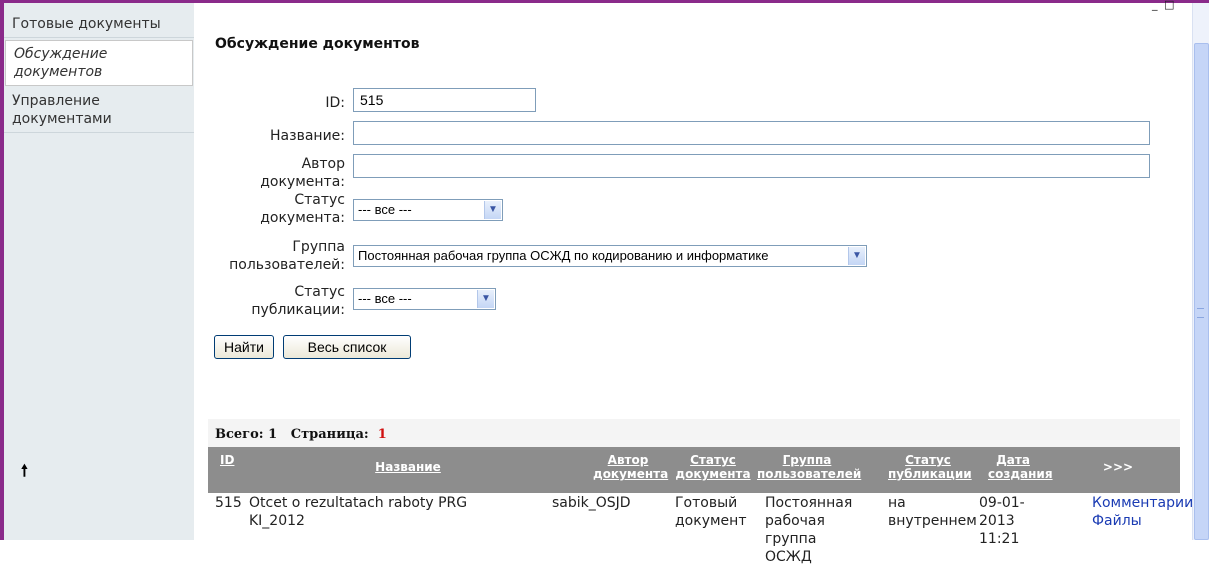 Image resolution: width=1209 pixels, height=566 pixels. What do you see at coordinates (99, 63) in the screenshot?
I see `sidebar-item-discussion: Обсуждение документов` at bounding box center [99, 63].